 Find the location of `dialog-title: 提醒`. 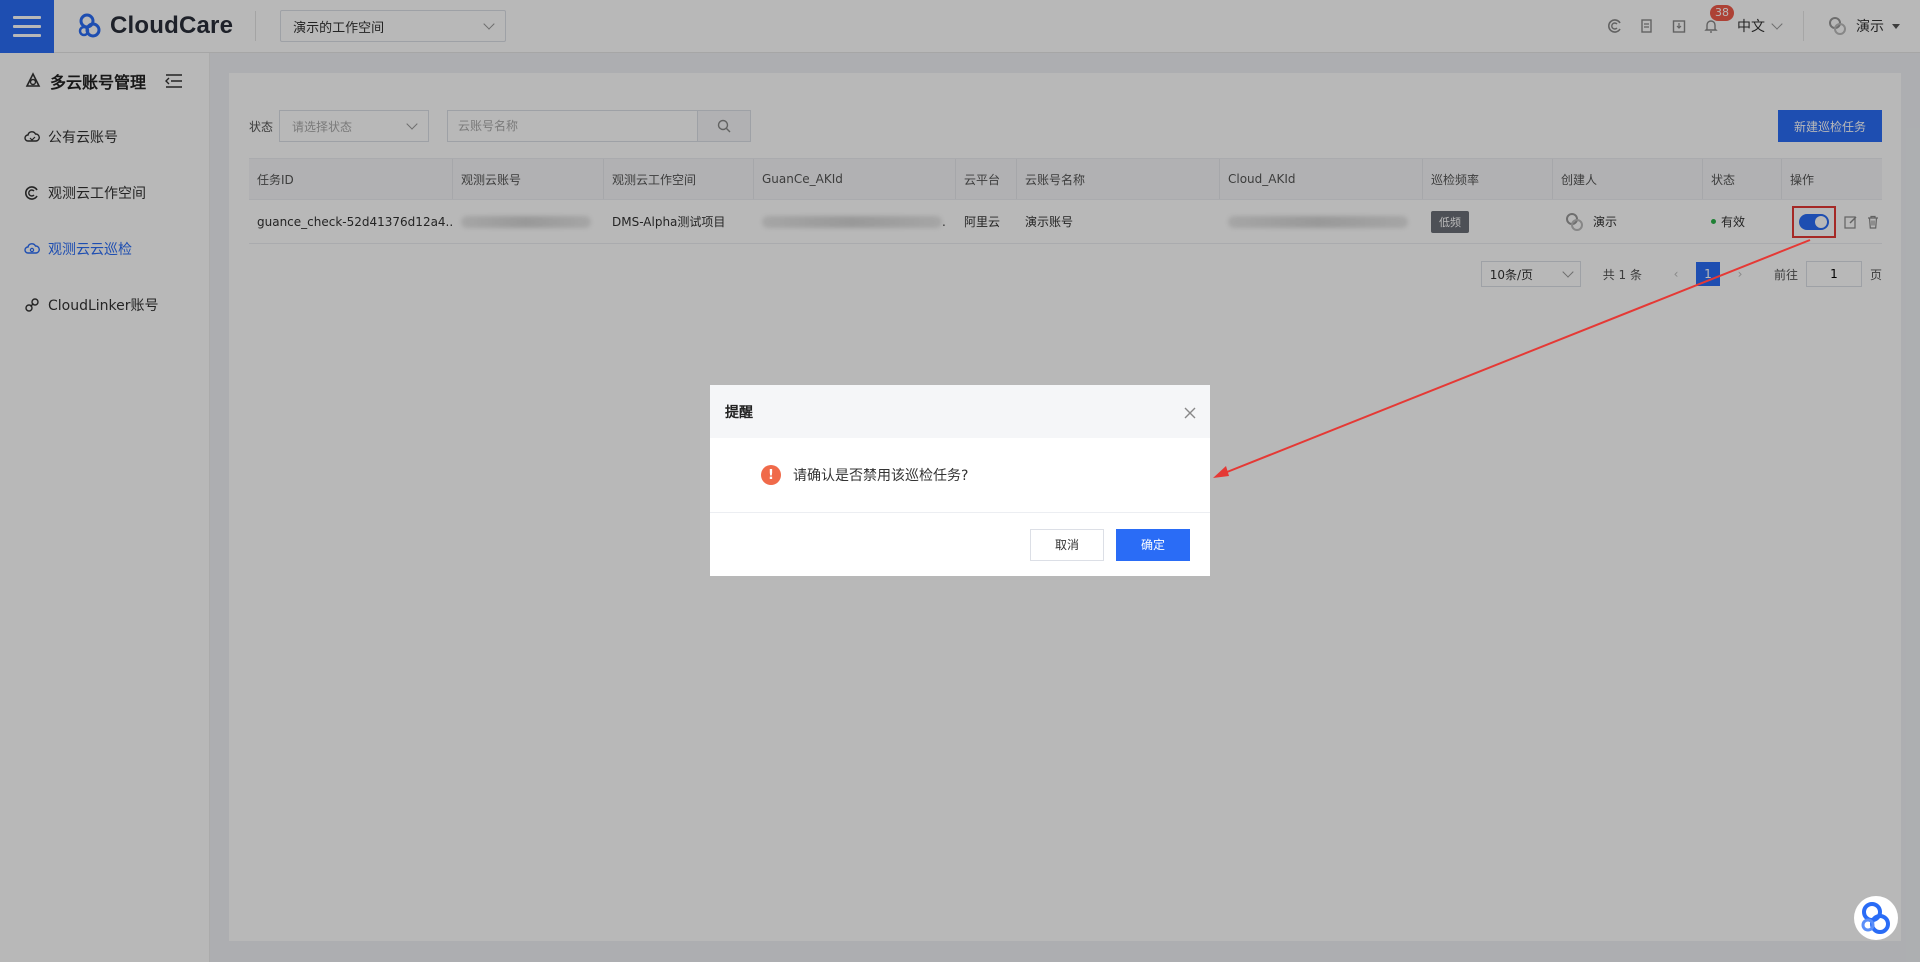

dialog-title: 提醒 is located at coordinates (739, 412).